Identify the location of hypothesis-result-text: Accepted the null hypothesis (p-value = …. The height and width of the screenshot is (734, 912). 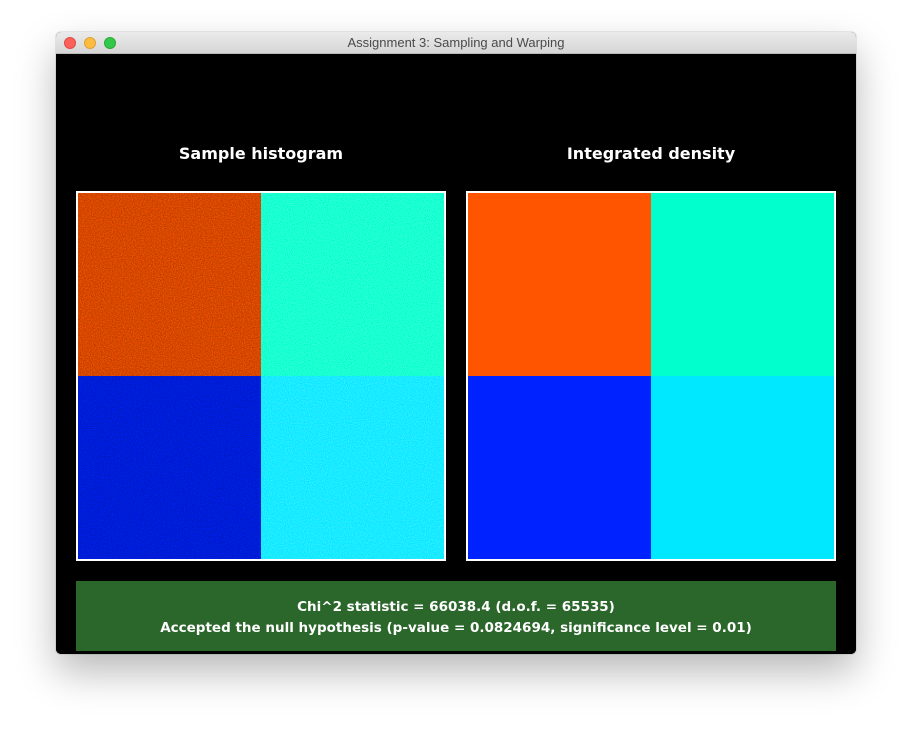
(456, 628).